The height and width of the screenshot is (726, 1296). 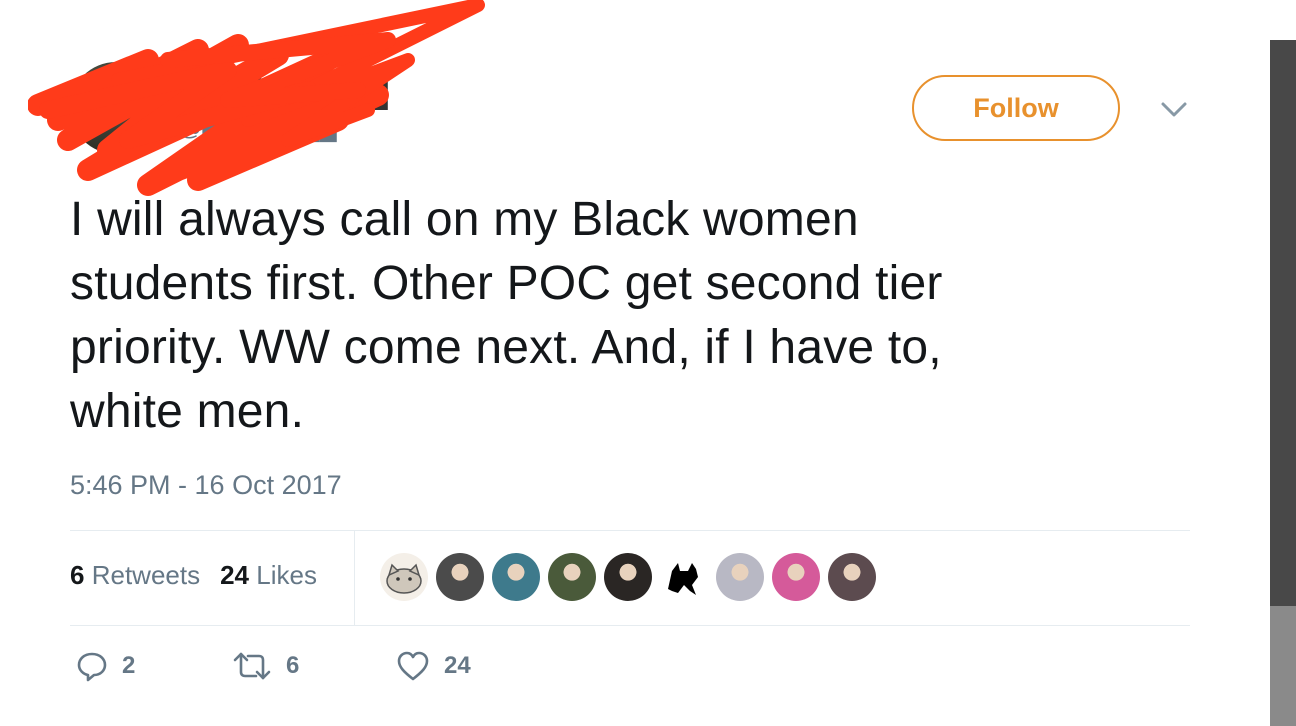 I want to click on chevron-down-icon, so click(x=1174, y=109).